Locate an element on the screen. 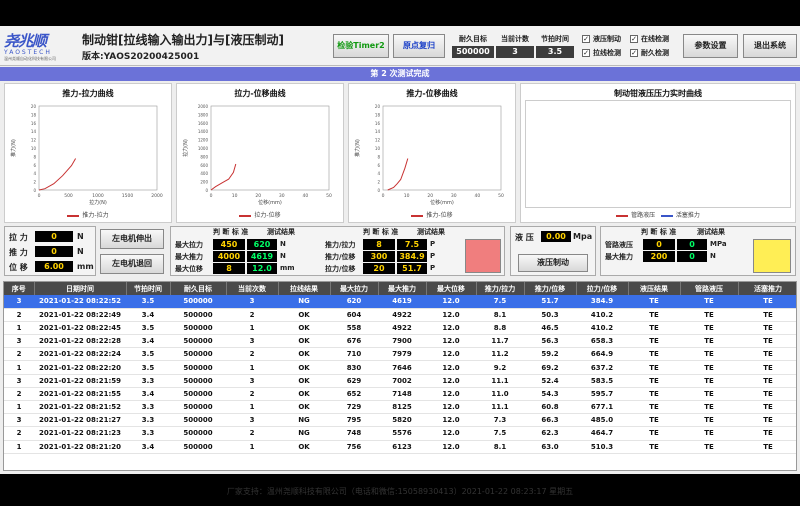  criteria-unit: mm is located at coordinates (287, 268).